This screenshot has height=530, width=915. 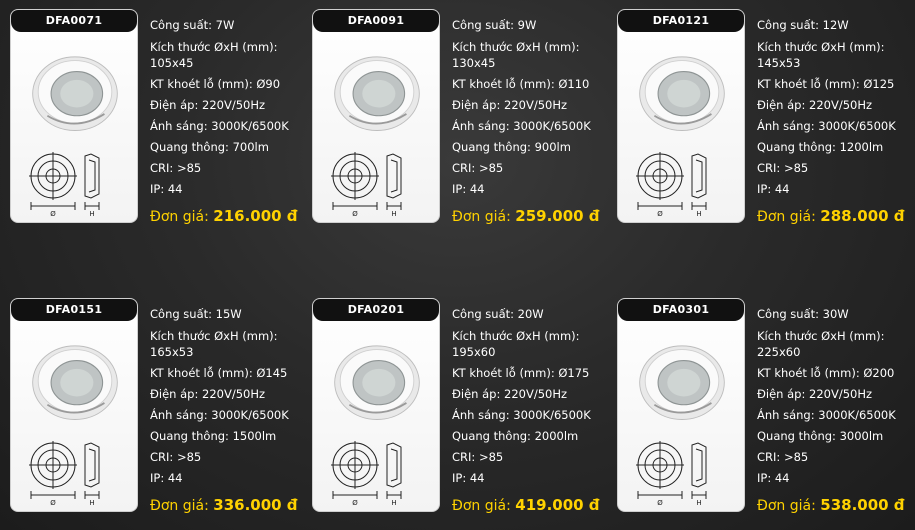 I want to click on price-value: 538.000 đ, so click(x=862, y=505).